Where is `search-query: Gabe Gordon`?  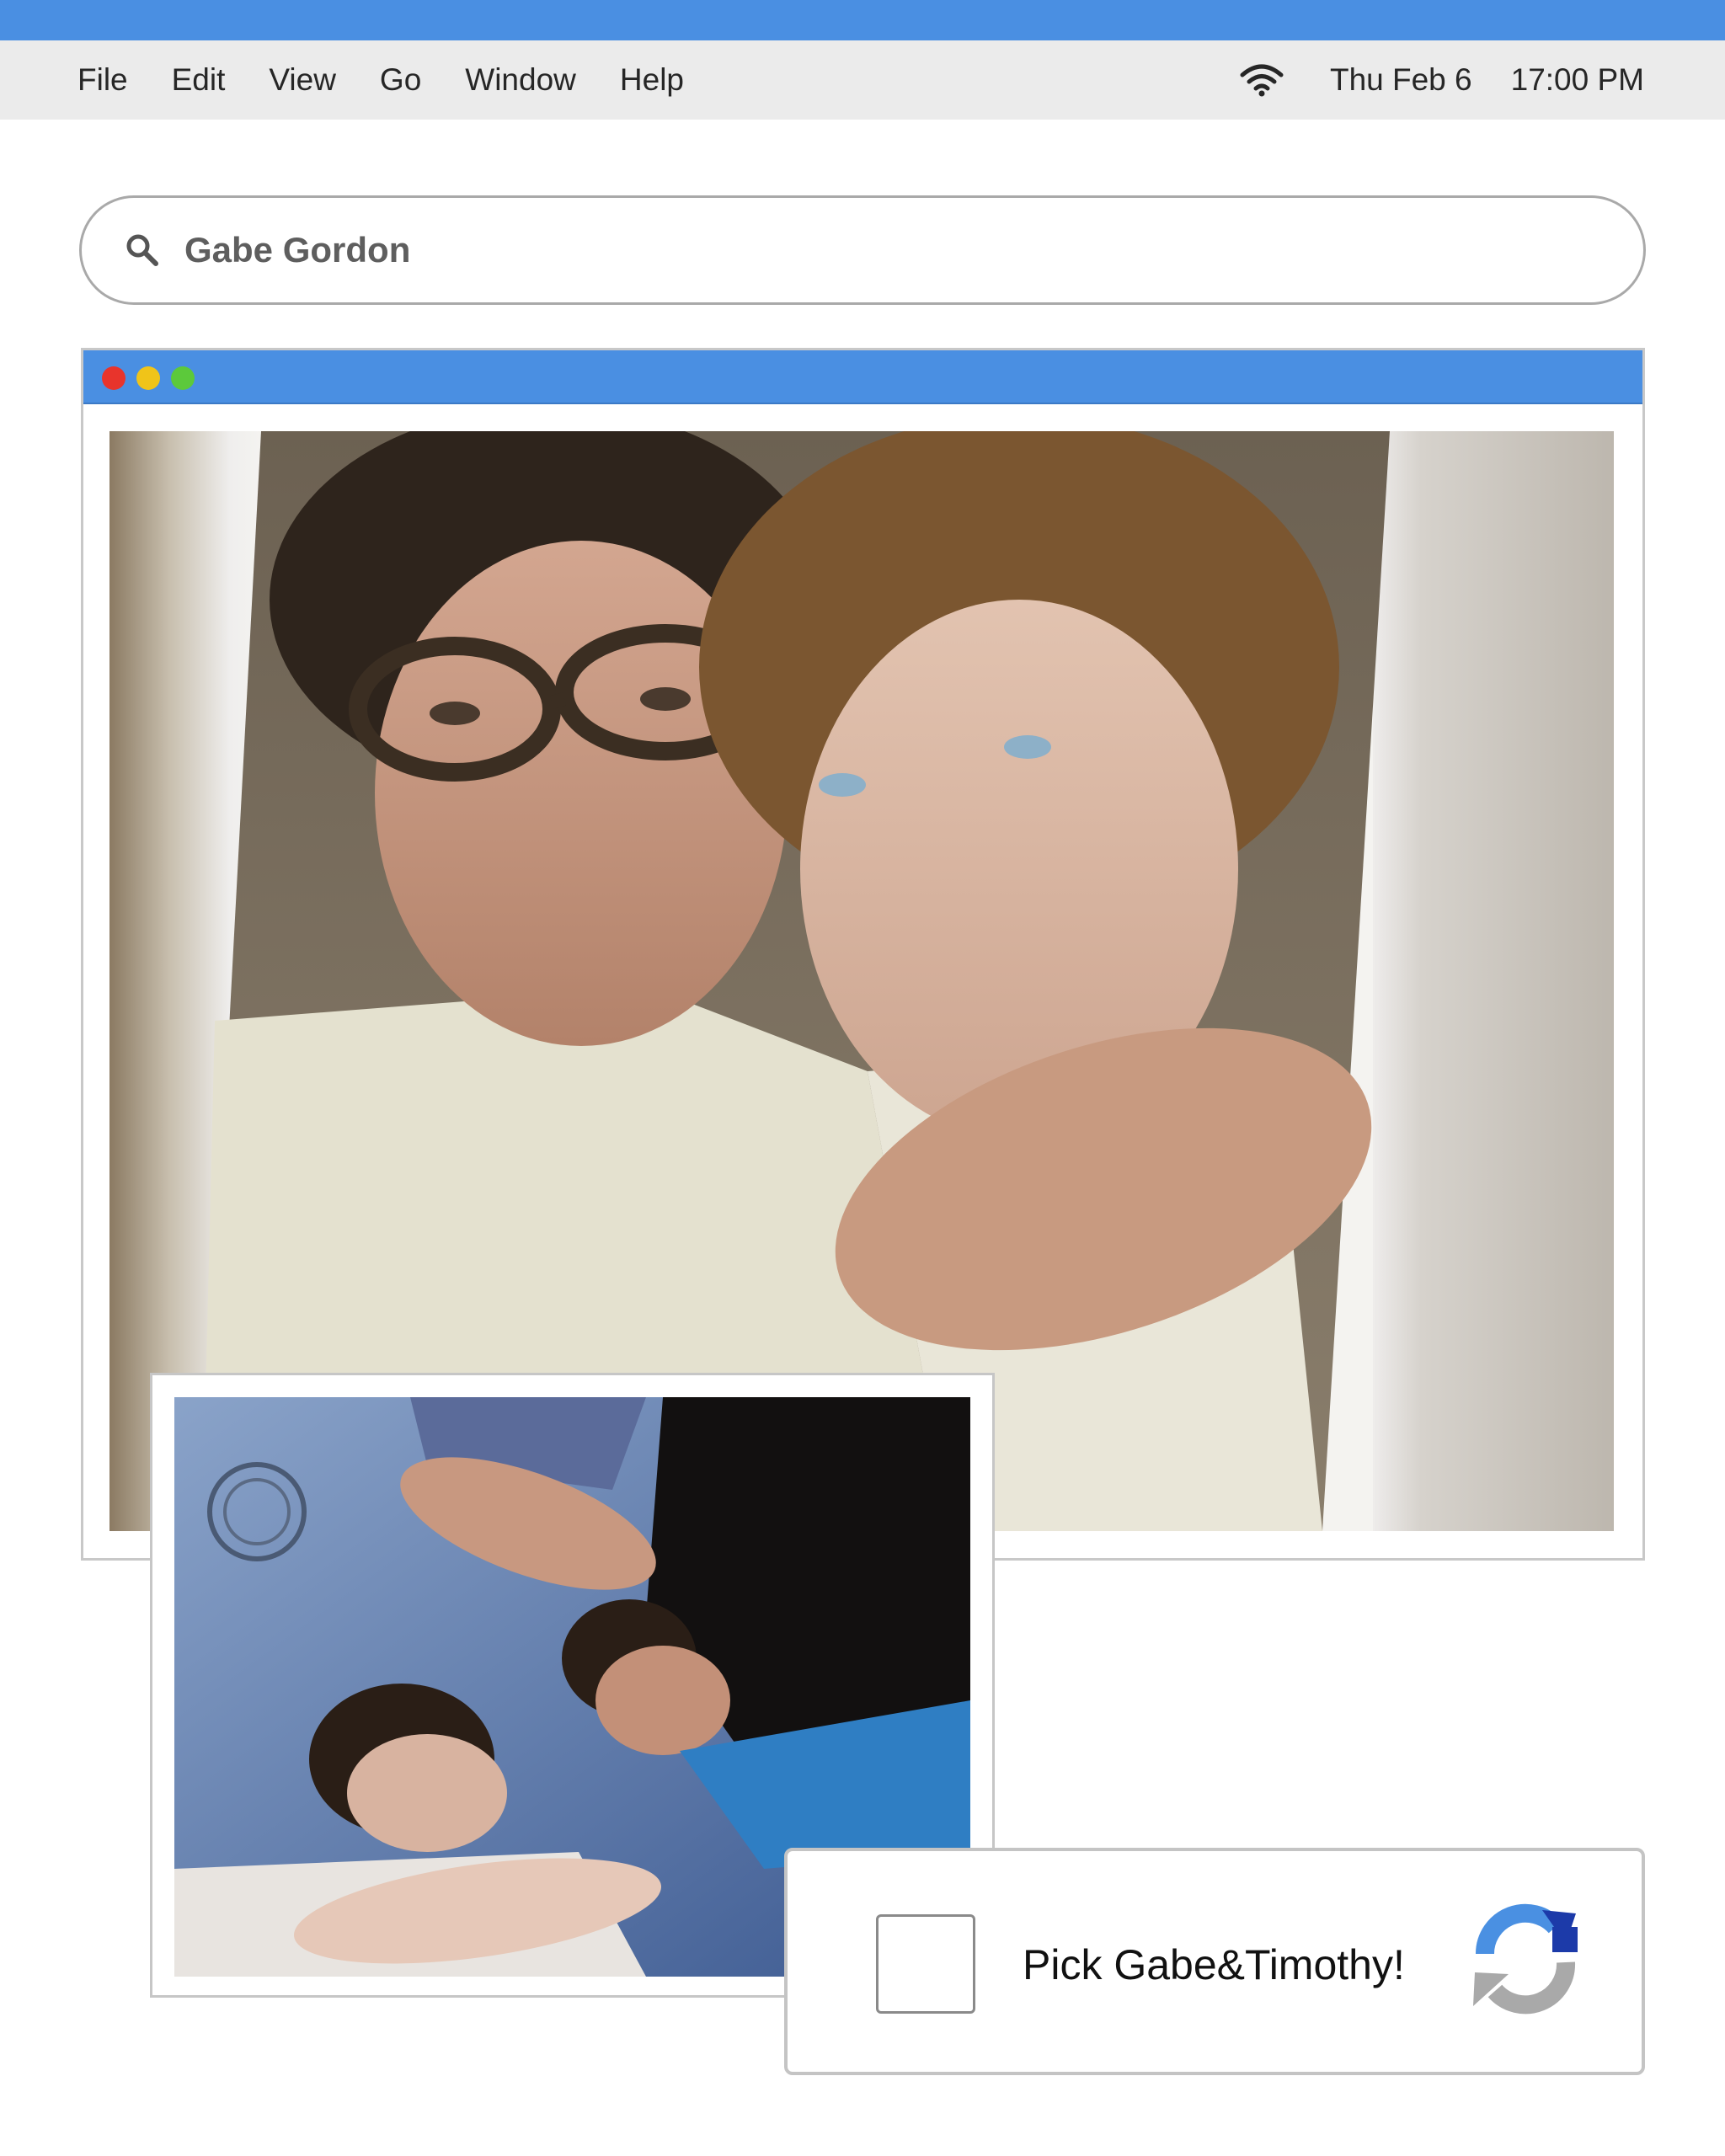
search-query: Gabe Gordon is located at coordinates (297, 250).